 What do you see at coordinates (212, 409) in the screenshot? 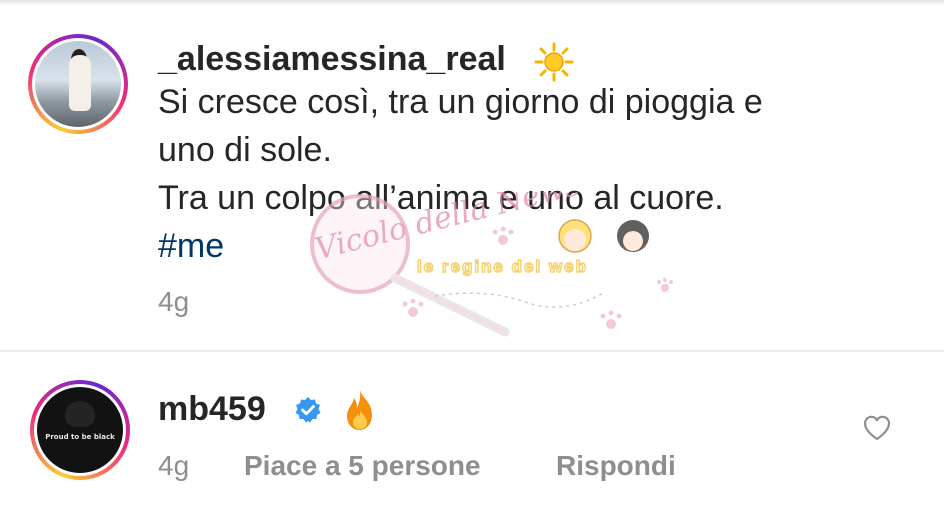
I see `reply-username: mb459` at bounding box center [212, 409].